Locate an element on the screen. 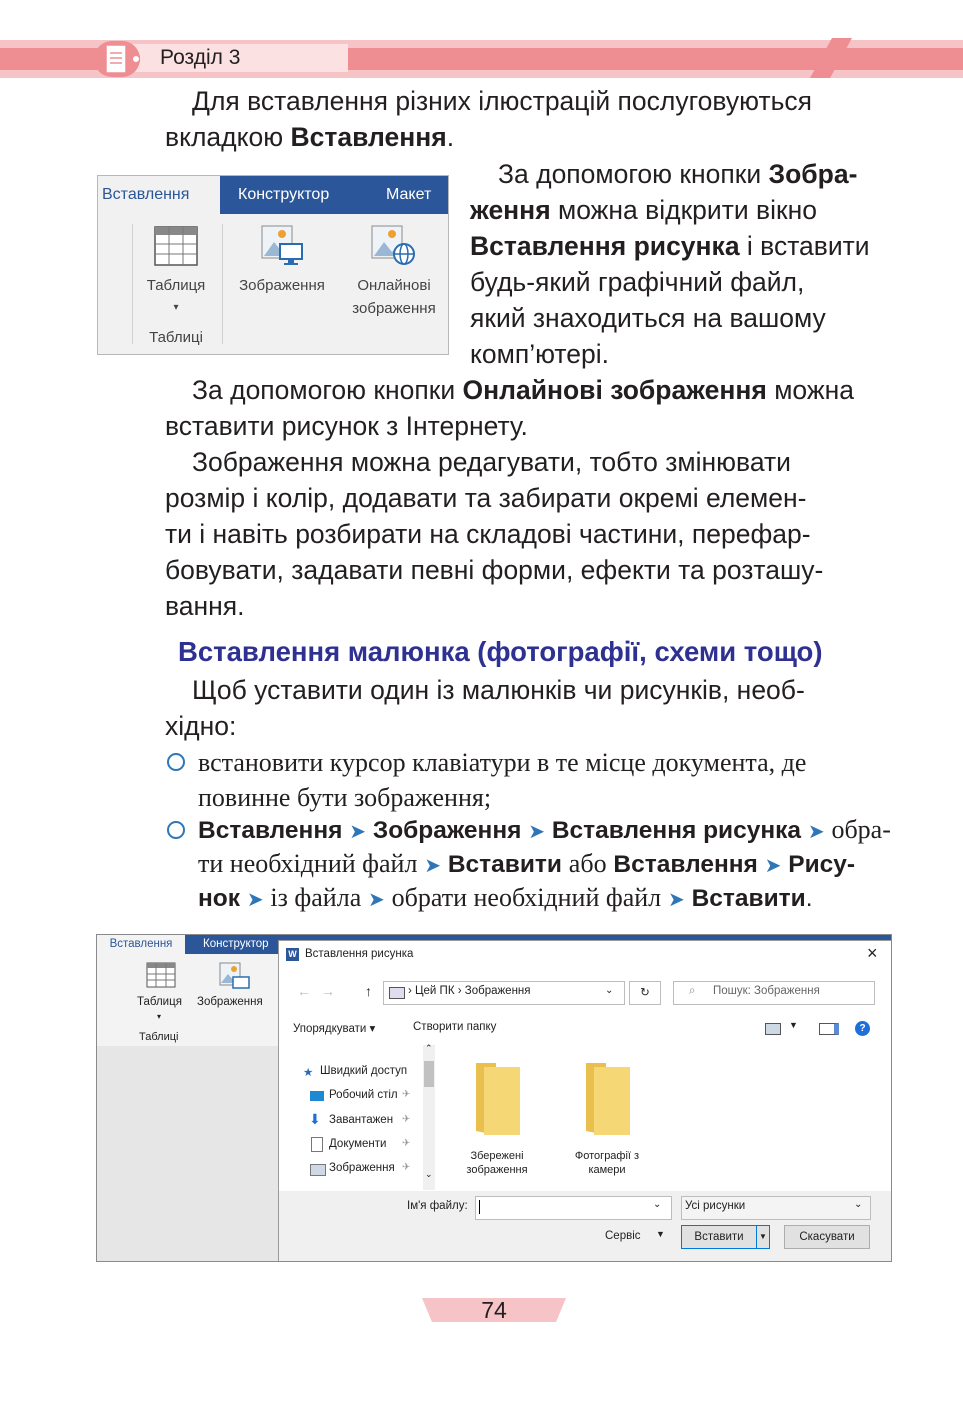  forward-arrow-icon: → is located at coordinates (328, 991).